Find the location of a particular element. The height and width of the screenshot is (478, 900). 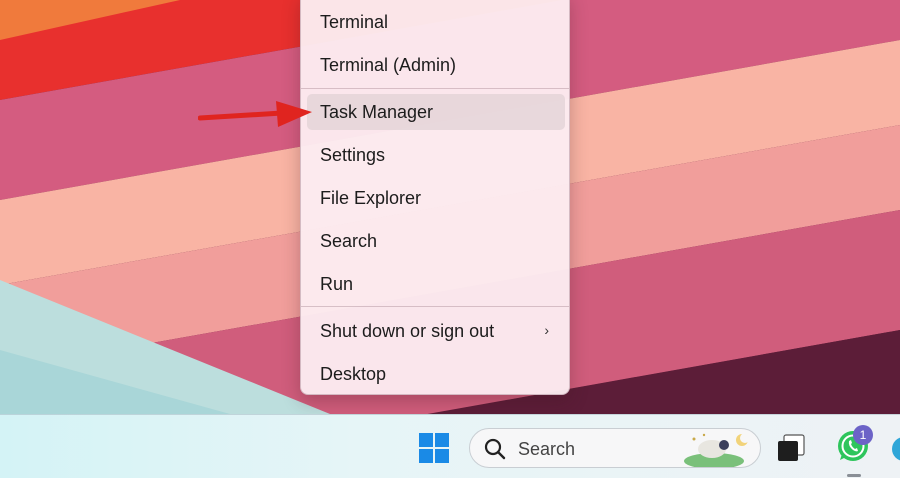

taskbar: Search 1 is located at coordinates (450, 446).